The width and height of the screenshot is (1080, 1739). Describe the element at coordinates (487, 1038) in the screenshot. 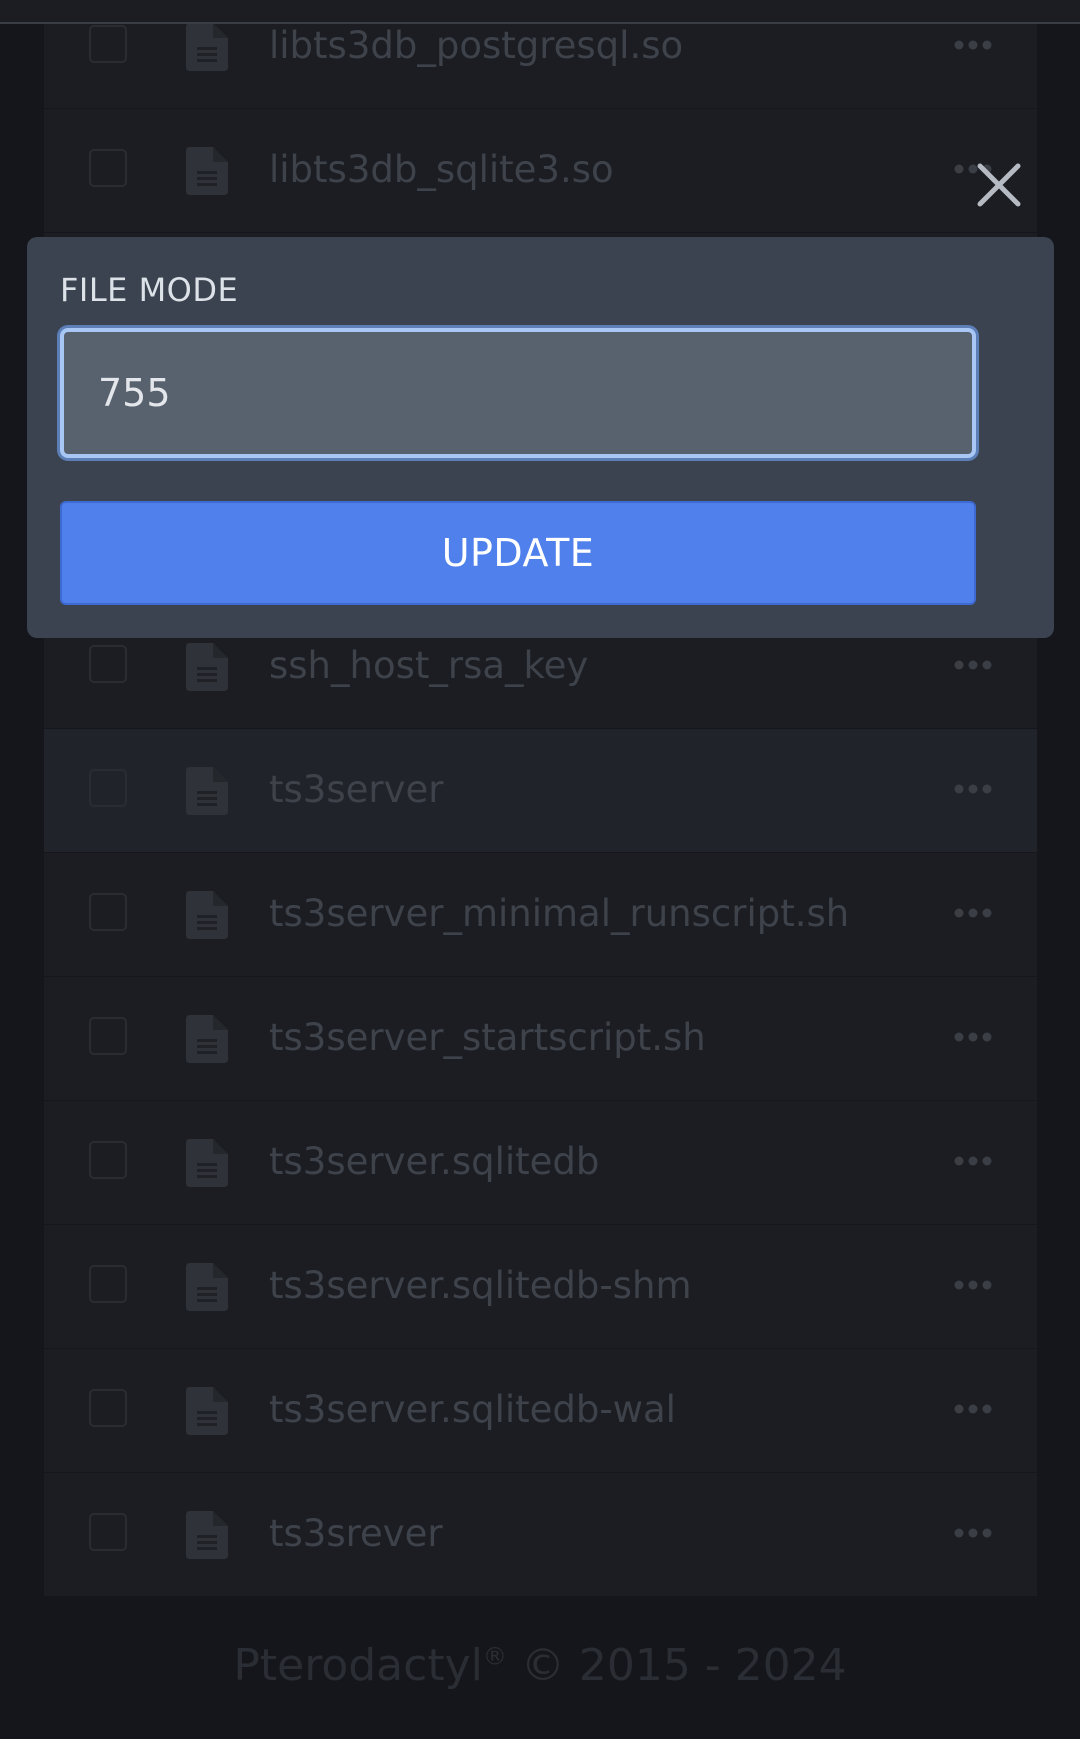

I see `file-name: ts3server_startscript.sh` at that location.